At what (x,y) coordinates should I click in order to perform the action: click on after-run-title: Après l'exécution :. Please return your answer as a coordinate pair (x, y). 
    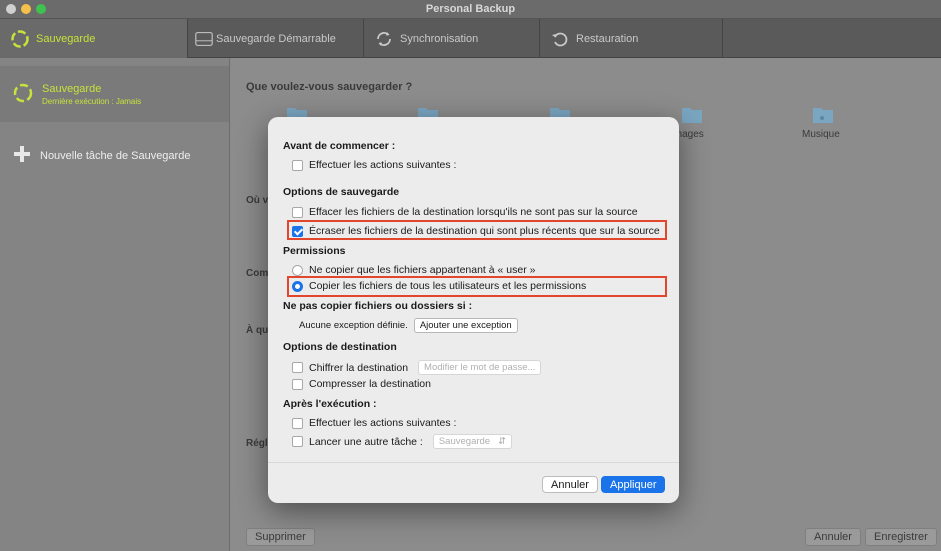
    Looking at the image, I should click on (330, 404).